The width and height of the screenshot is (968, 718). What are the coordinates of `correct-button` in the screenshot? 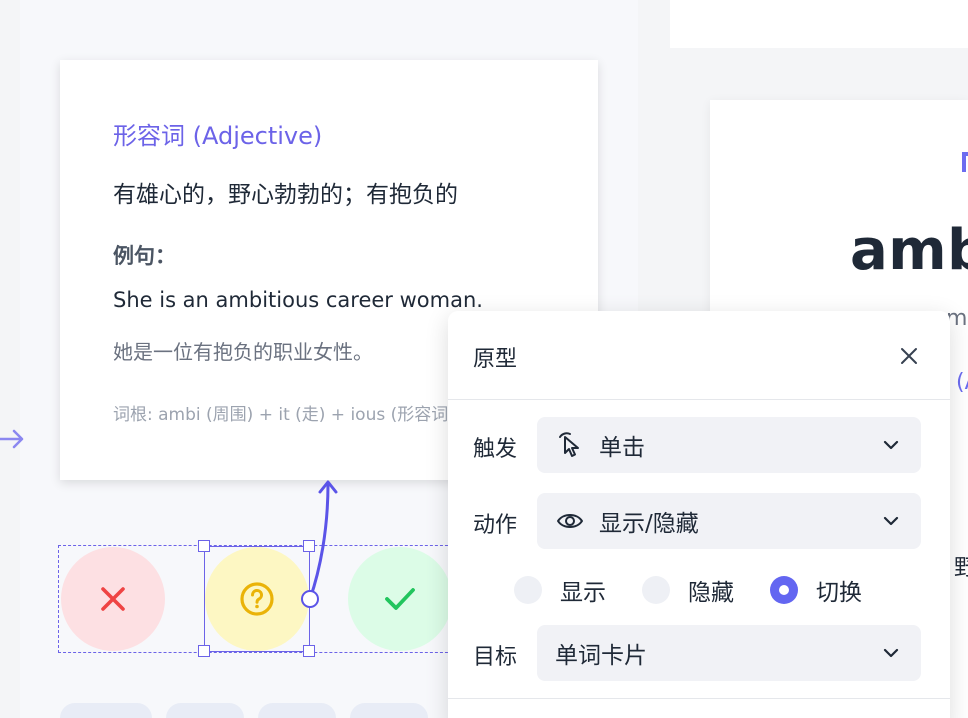 It's located at (400, 599).